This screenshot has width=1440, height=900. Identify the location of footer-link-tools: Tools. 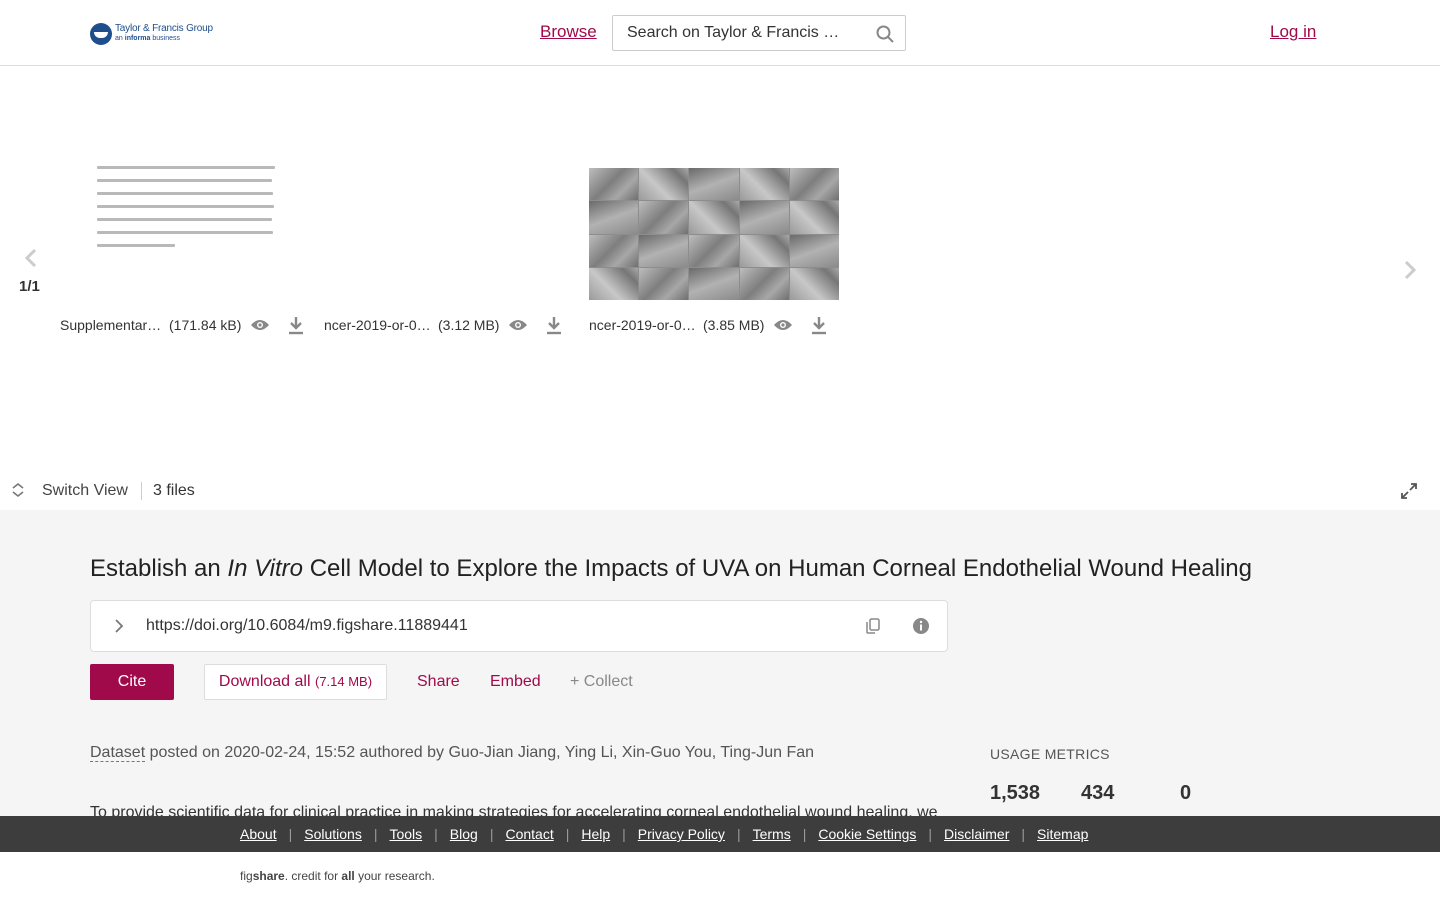
(405, 834).